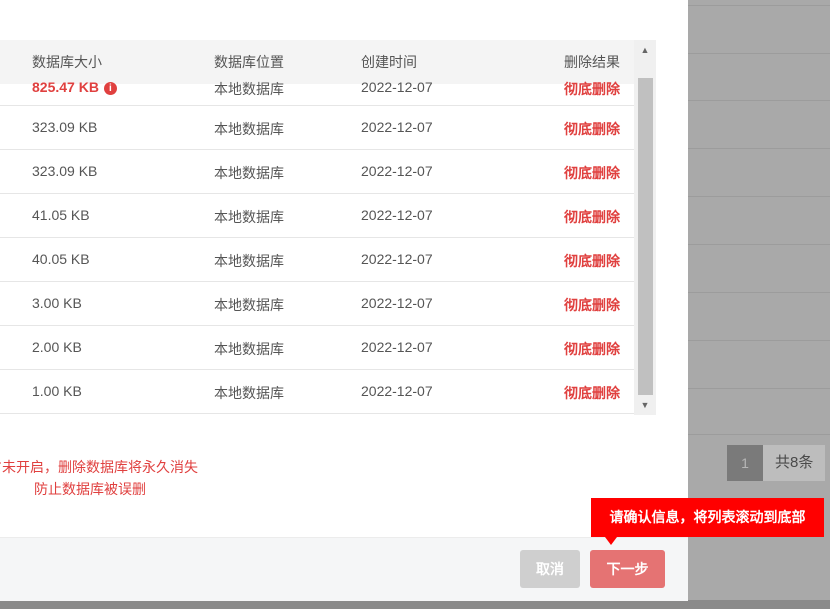 The width and height of the screenshot is (830, 609). What do you see at coordinates (65, 87) in the screenshot?
I see `cell-size-text: 825.47 KB` at bounding box center [65, 87].